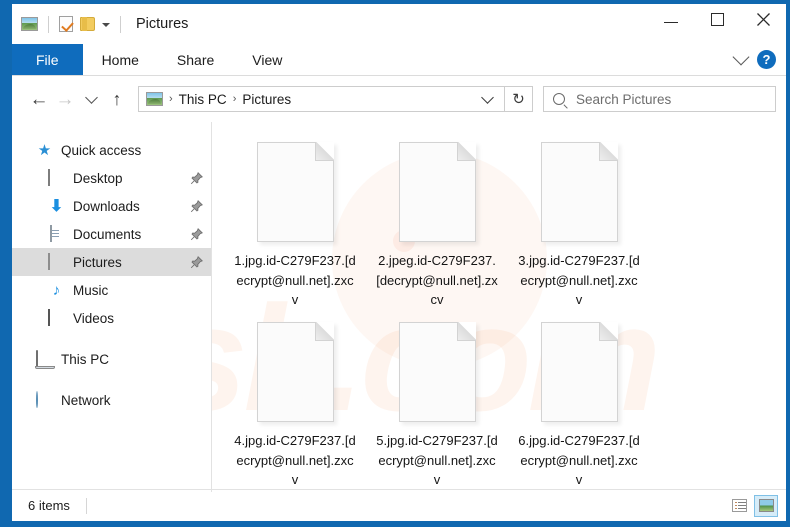 The height and width of the screenshot is (527, 790). What do you see at coordinates (203, 99) in the screenshot?
I see `breadcrumb-this-pc: This PC` at bounding box center [203, 99].